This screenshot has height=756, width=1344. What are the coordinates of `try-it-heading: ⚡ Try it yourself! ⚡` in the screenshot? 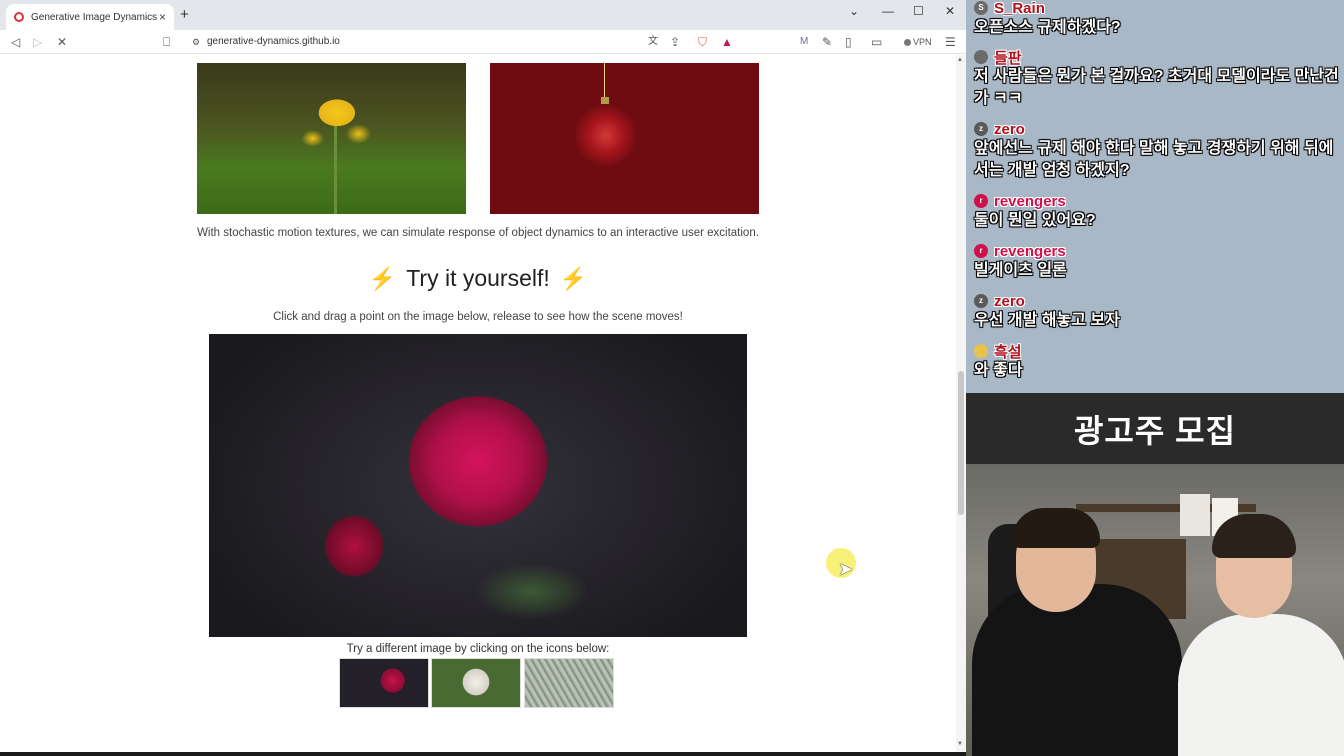 It's located at (478, 278).